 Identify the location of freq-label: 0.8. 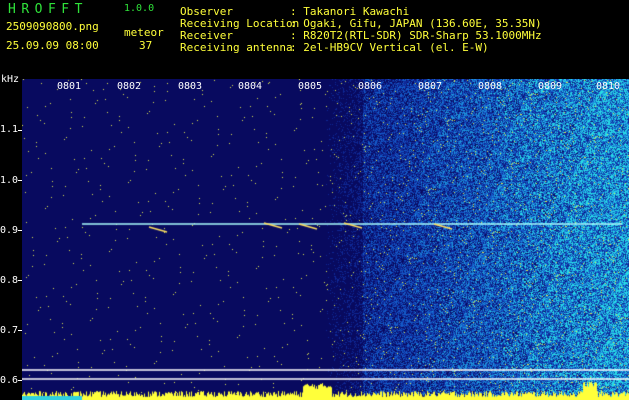
(9, 280).